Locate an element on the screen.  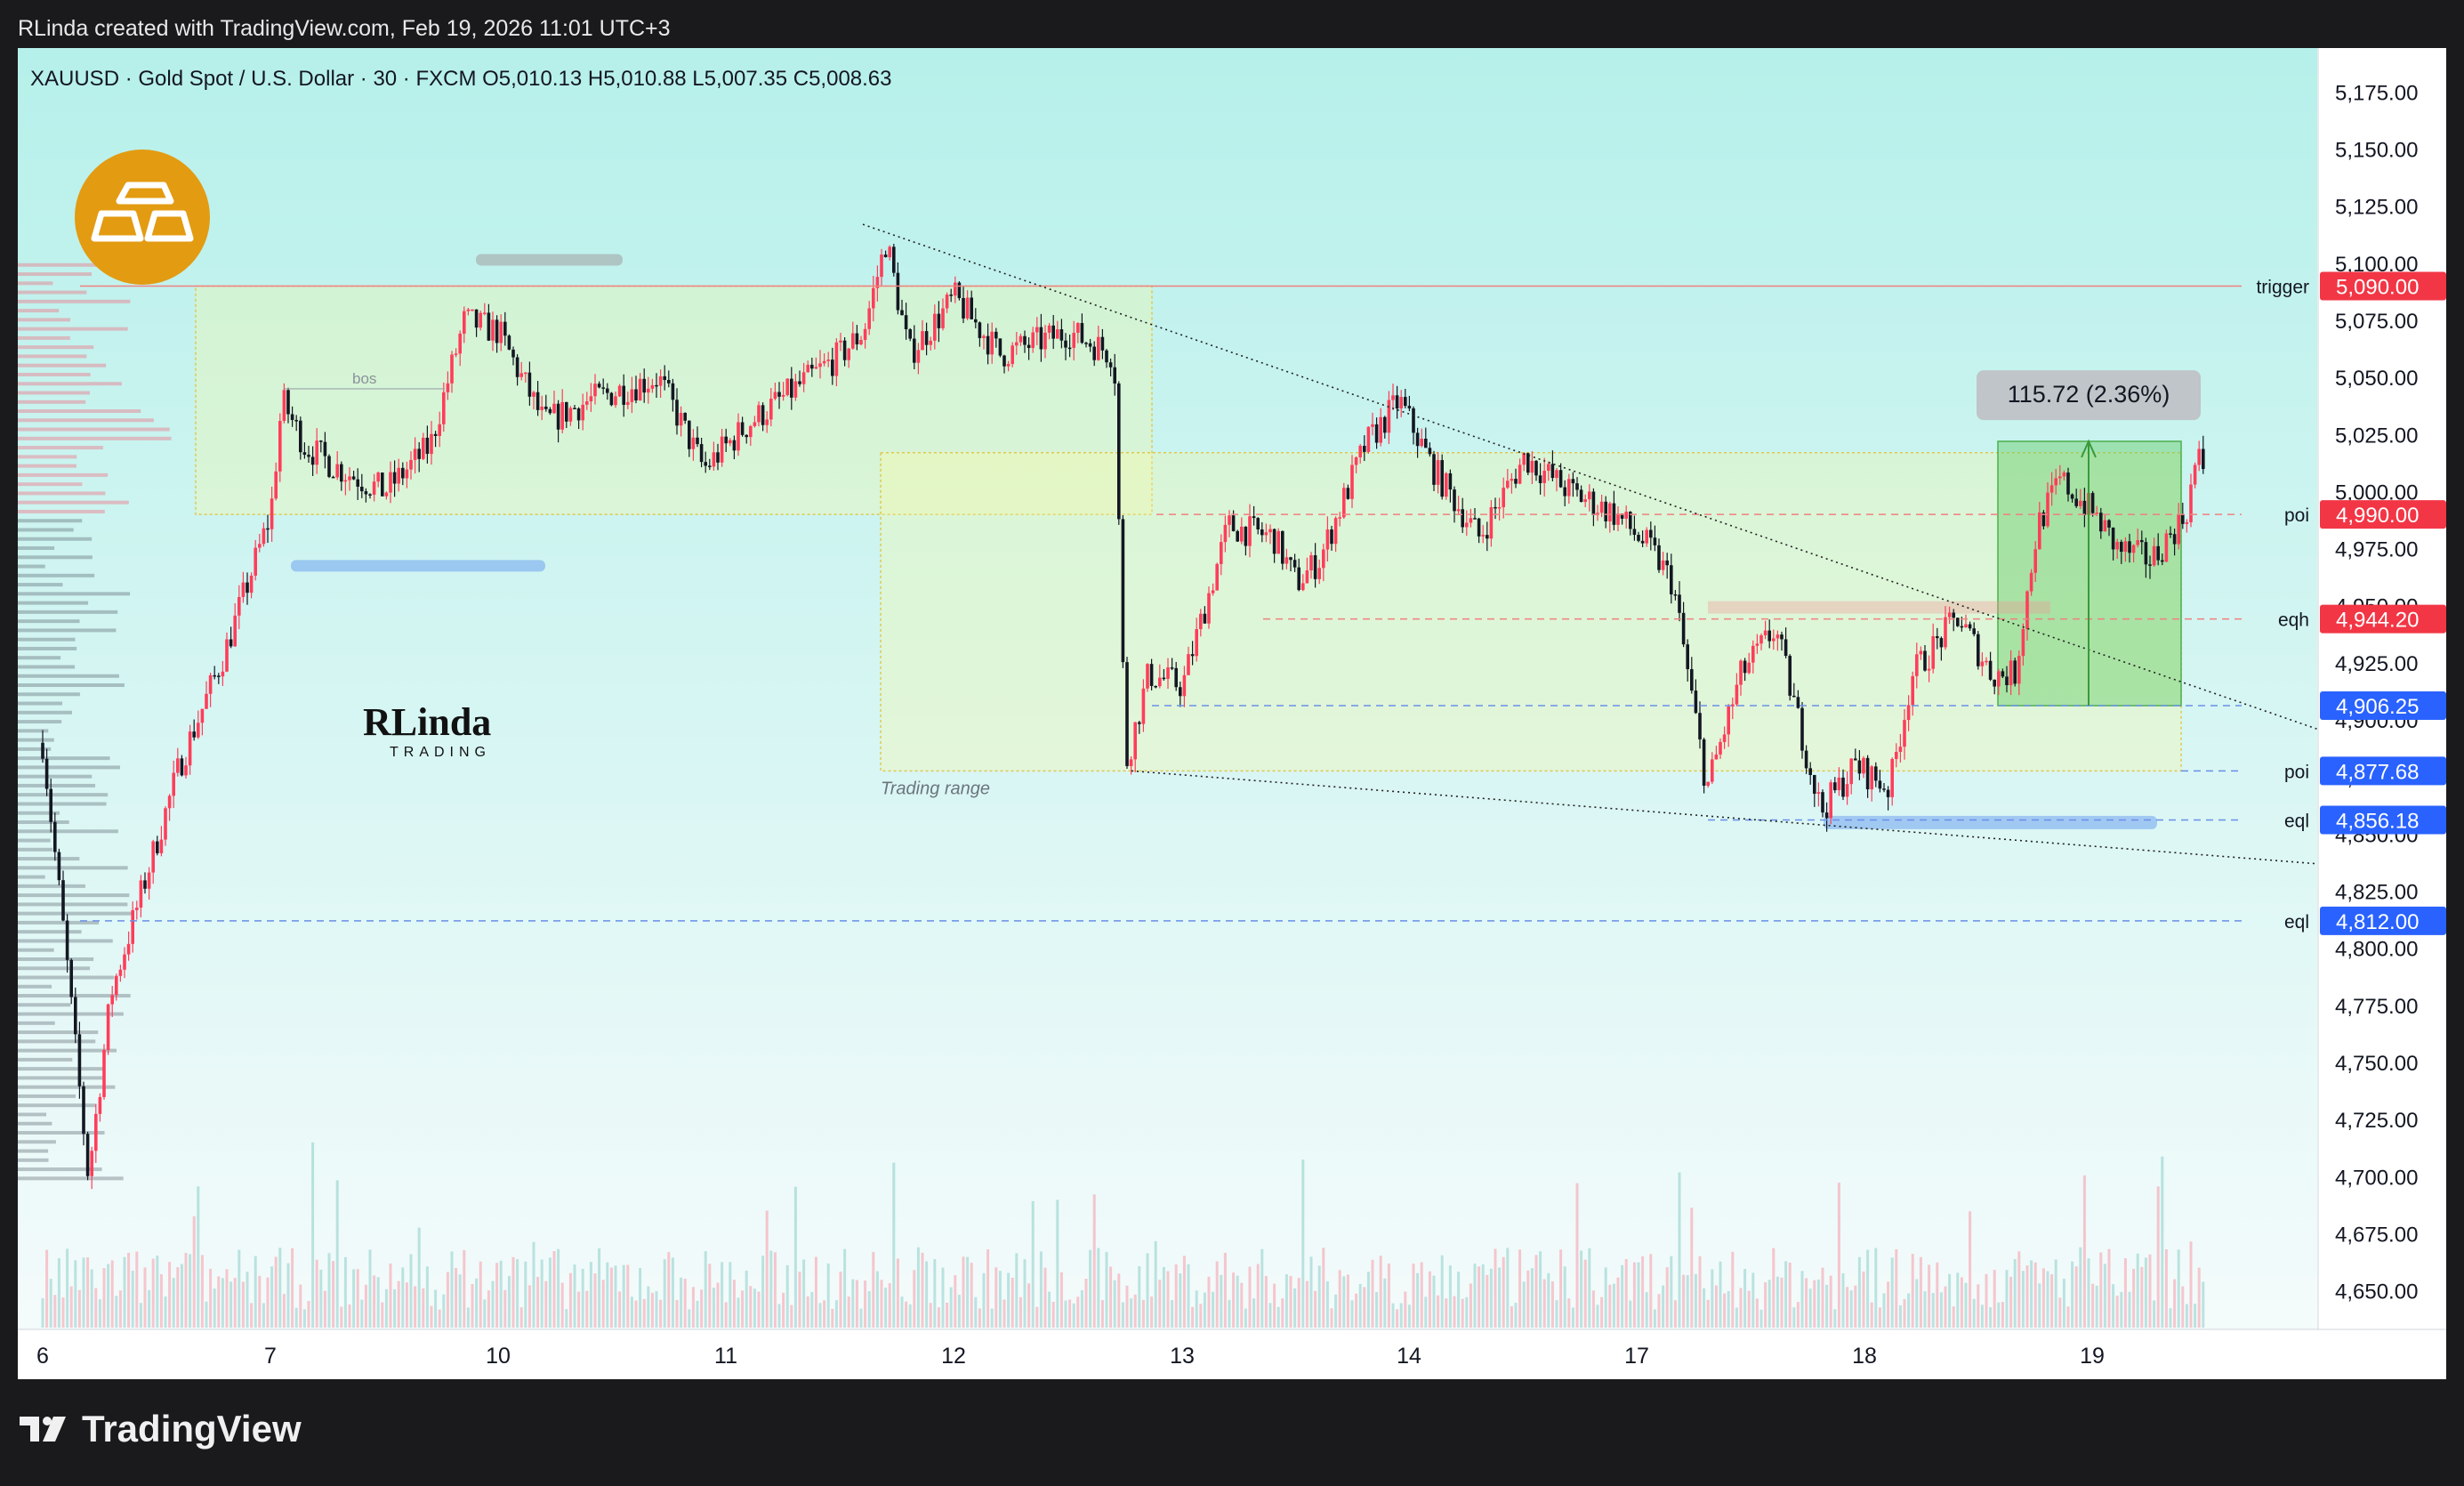
tradingview-wordmark: TradingView is located at coordinates (192, 1429).